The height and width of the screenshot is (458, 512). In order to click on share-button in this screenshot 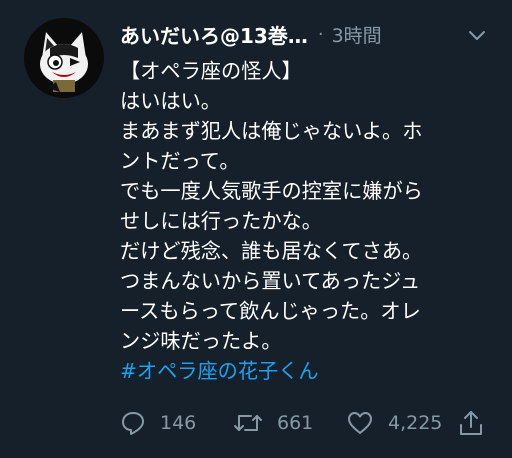, I will do `click(471, 423)`.